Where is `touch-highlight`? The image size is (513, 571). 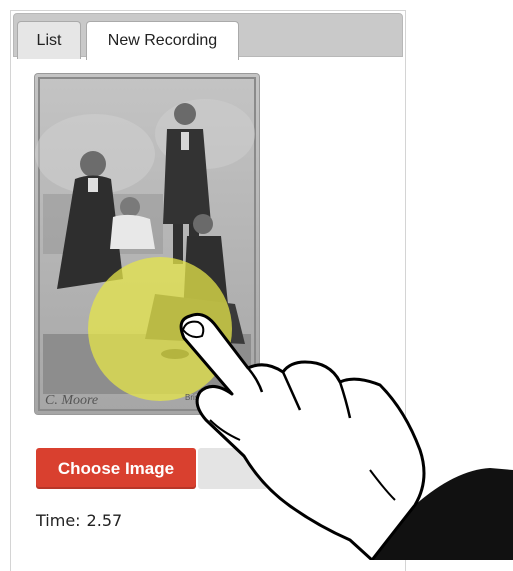
touch-highlight is located at coordinates (160, 329).